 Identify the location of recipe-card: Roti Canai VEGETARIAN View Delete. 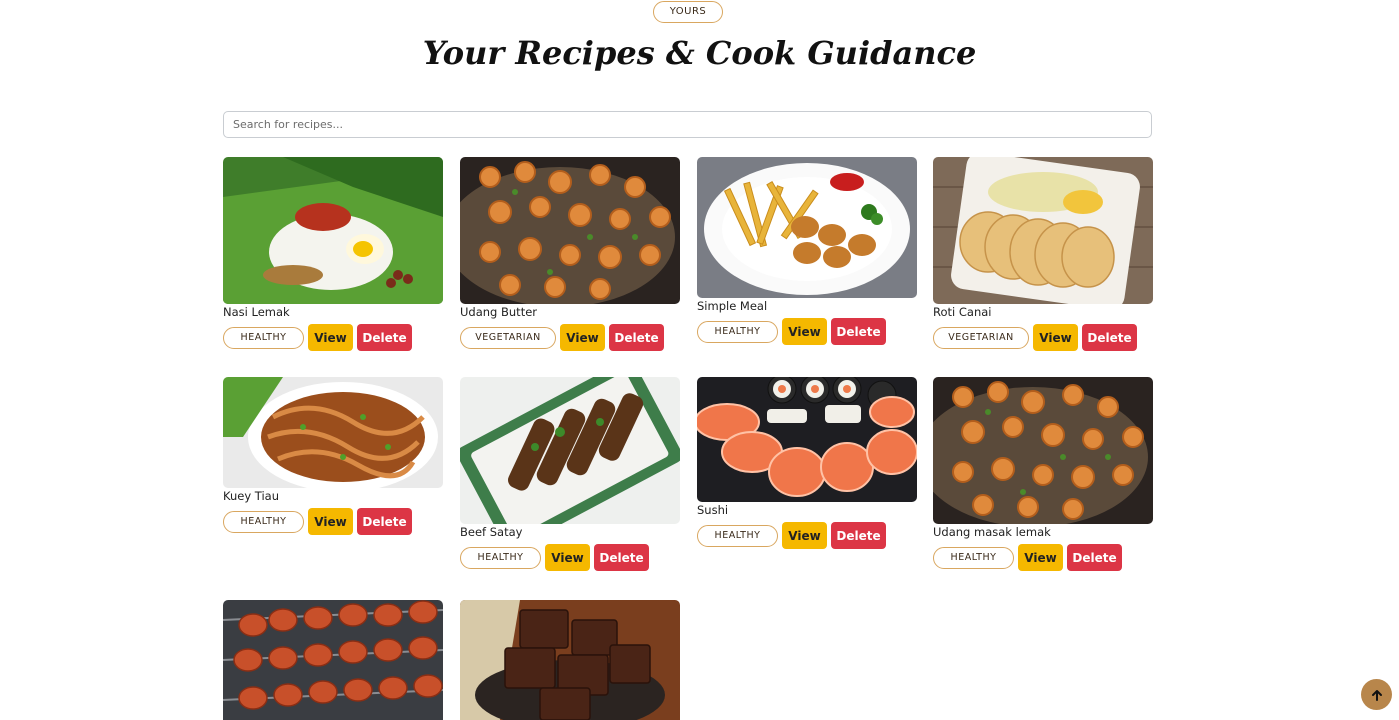
(1043, 254).